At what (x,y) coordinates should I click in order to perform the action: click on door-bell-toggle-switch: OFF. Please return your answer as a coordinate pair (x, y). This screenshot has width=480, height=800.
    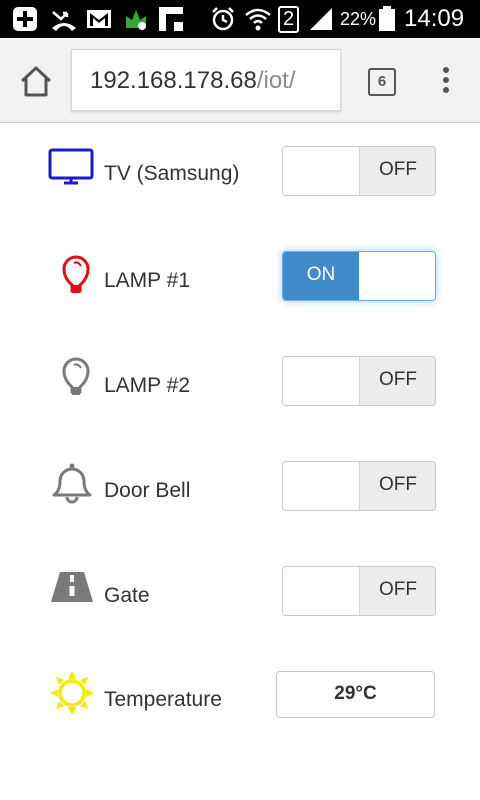
    Looking at the image, I should click on (359, 486).